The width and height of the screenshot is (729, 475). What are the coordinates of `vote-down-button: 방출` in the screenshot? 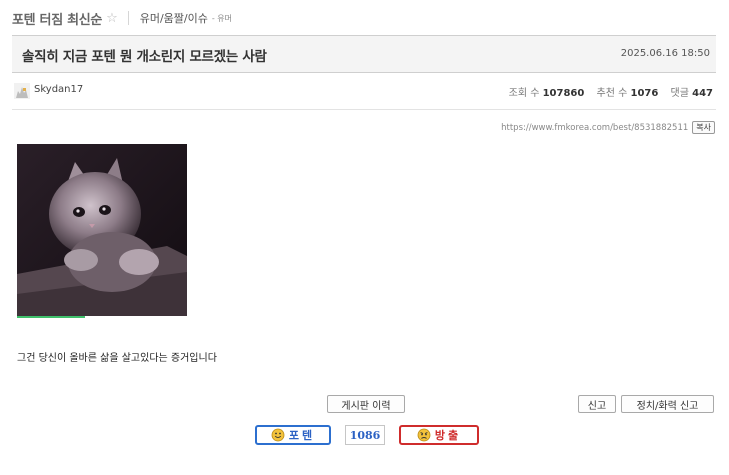 It's located at (439, 435).